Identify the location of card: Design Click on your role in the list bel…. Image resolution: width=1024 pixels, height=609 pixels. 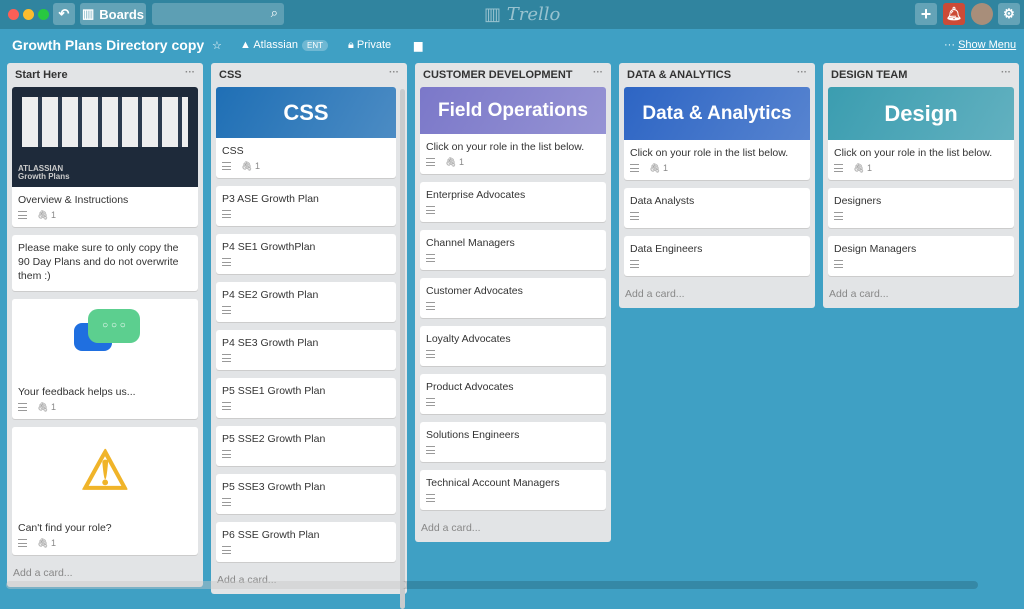
(921, 133).